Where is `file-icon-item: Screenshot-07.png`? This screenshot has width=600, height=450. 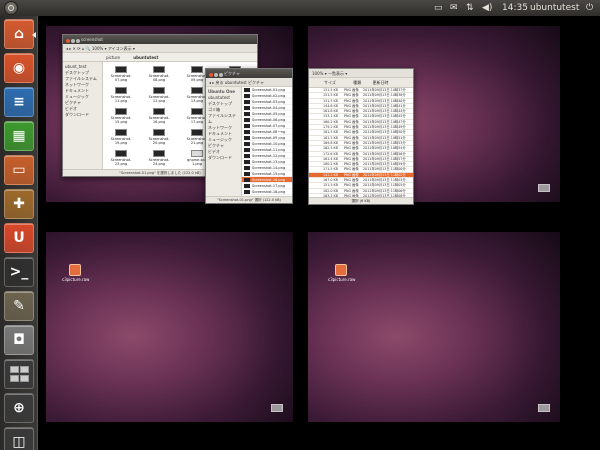
file-icon-item: Screenshot-07.png is located at coordinates (121, 74).